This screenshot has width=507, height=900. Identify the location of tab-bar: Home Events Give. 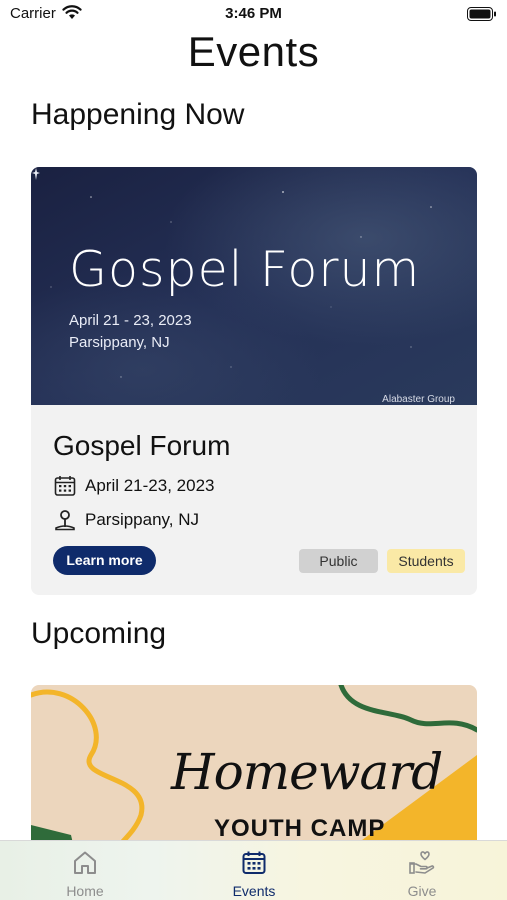
(253, 870).